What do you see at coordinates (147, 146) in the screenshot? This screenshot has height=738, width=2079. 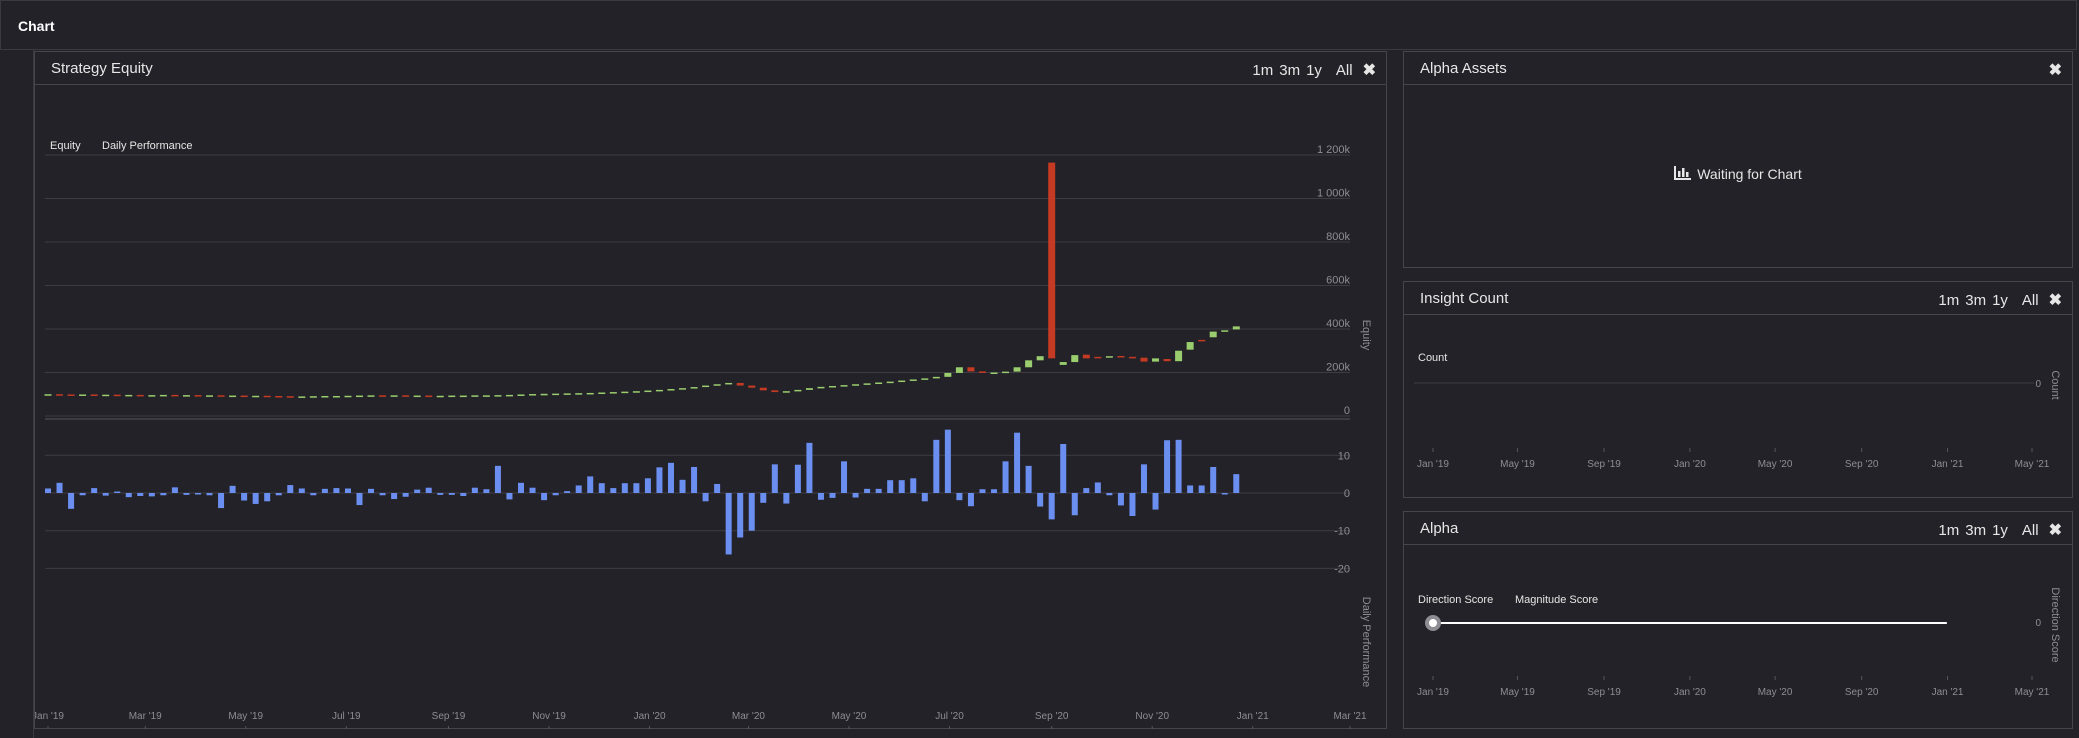 I see `legend-item-daily-performance: Daily Performance` at bounding box center [147, 146].